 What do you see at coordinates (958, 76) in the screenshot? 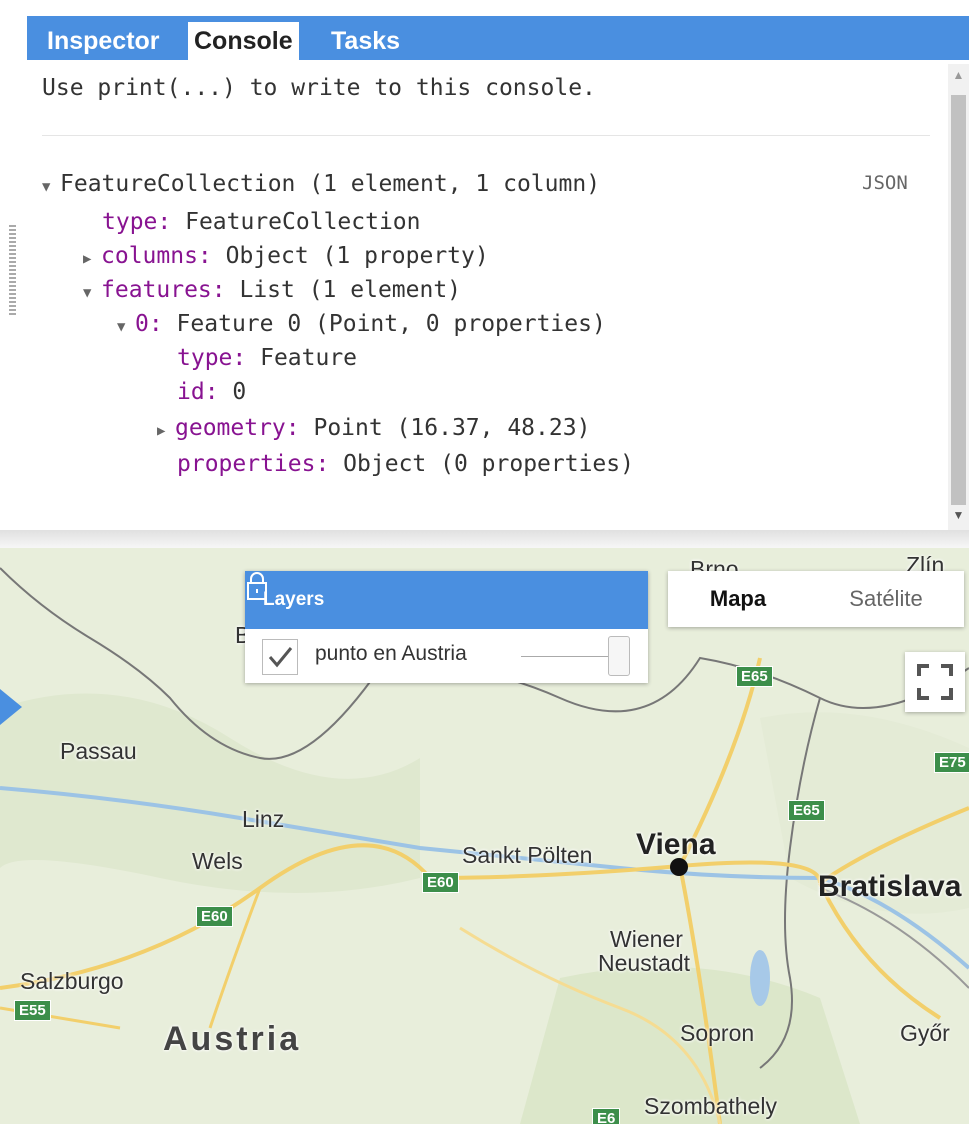
I see `scroll-up-arrow-icon: ▲` at bounding box center [958, 76].